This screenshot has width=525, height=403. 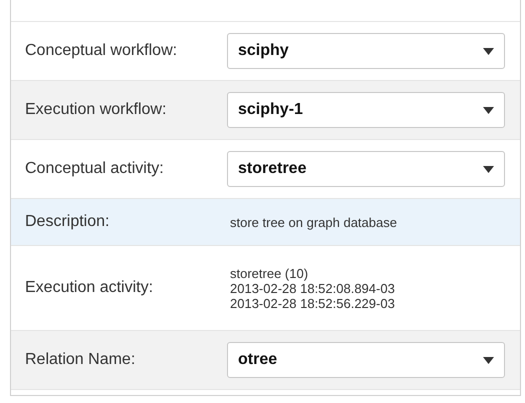 I want to click on field-label: Description:, so click(x=67, y=222).